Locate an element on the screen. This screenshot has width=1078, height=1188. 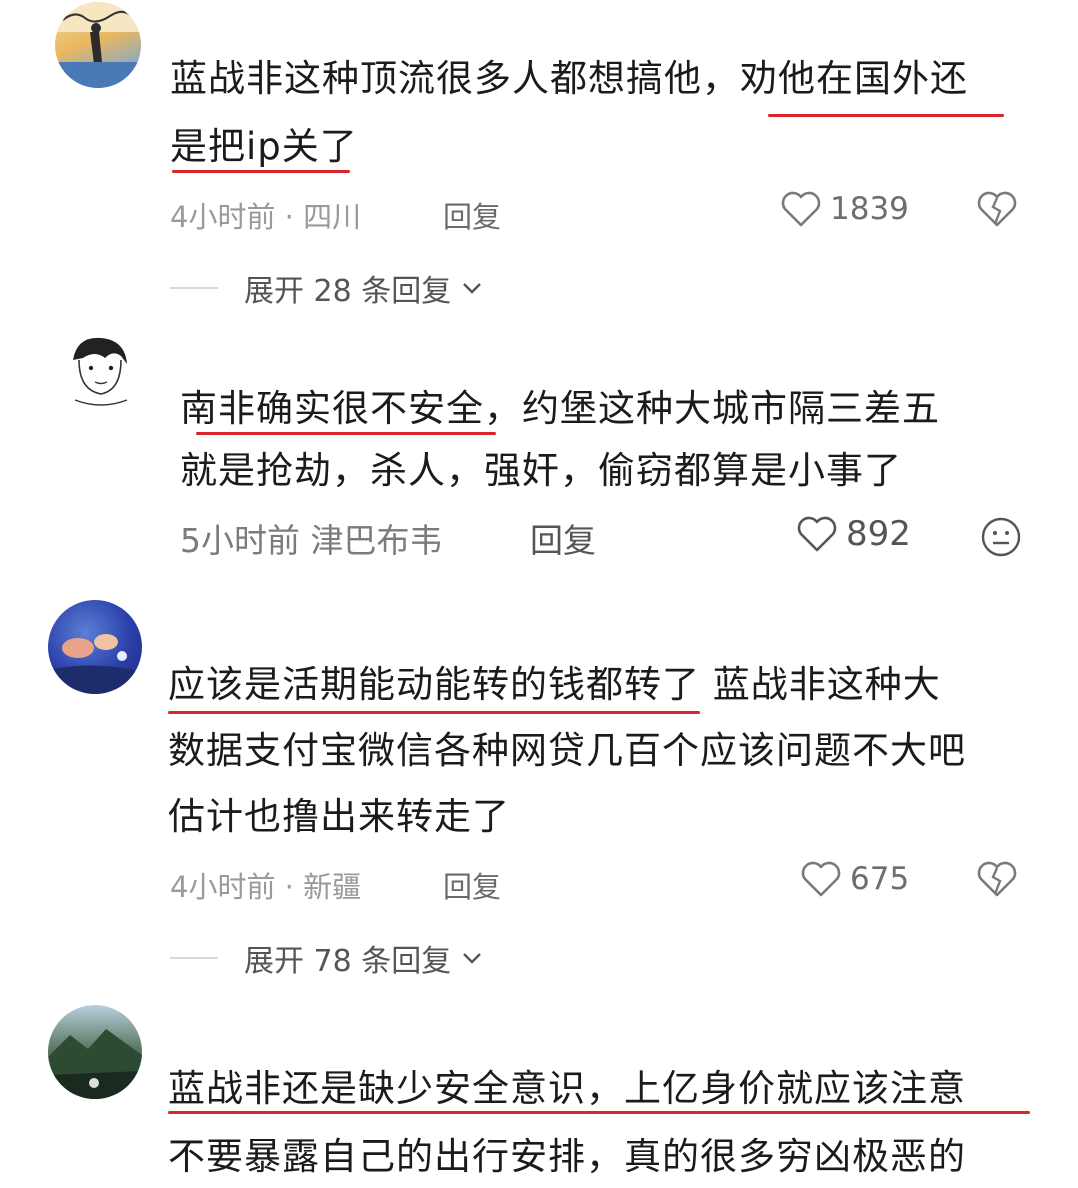
comment-text-line: 蓝战非这种顶流很多人都想搞他，劝他在国外还 is located at coordinates (569, 78).